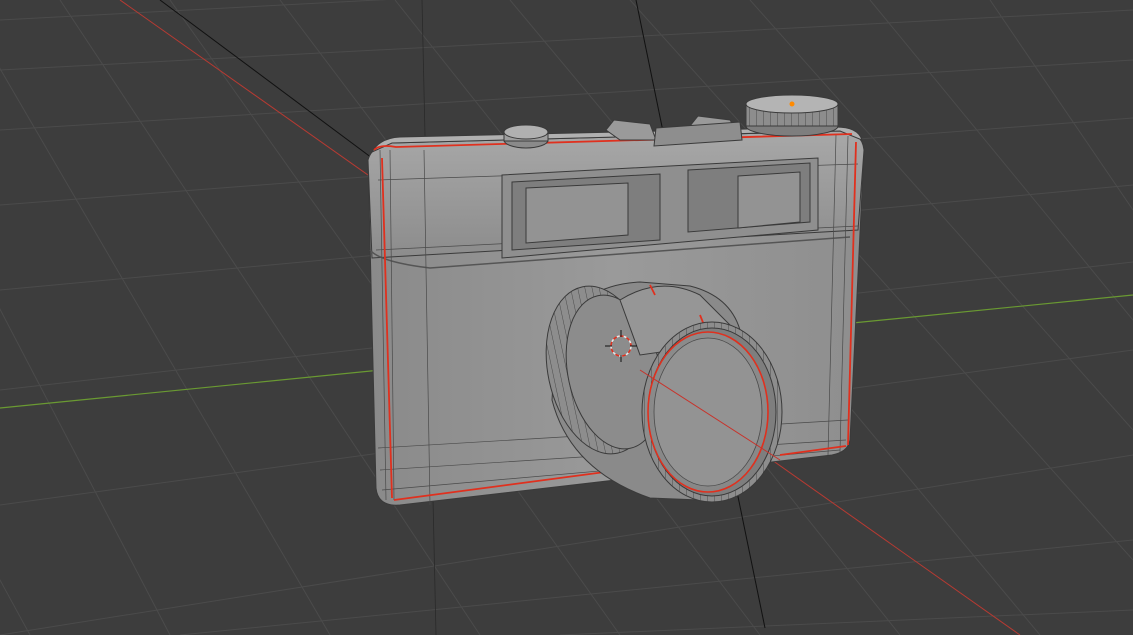  I want to click on mode-dial, so click(792, 115).